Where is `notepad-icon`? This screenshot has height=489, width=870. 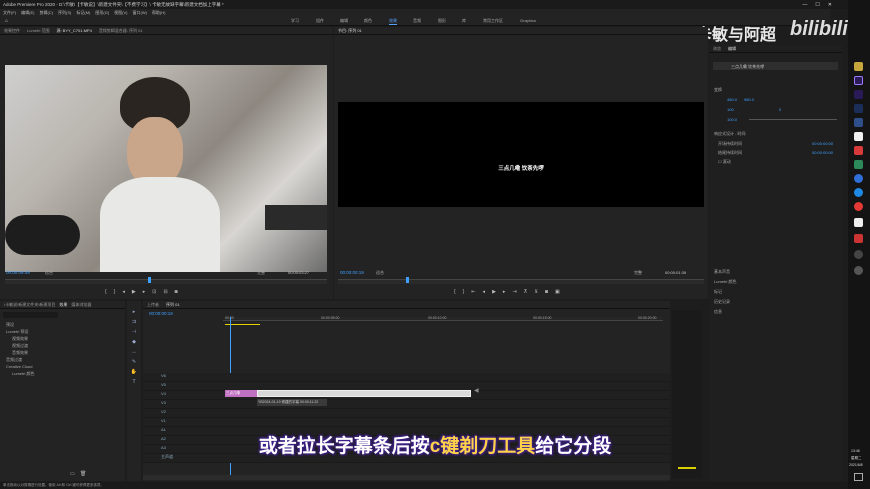 notepad-icon is located at coordinates (858, 136).